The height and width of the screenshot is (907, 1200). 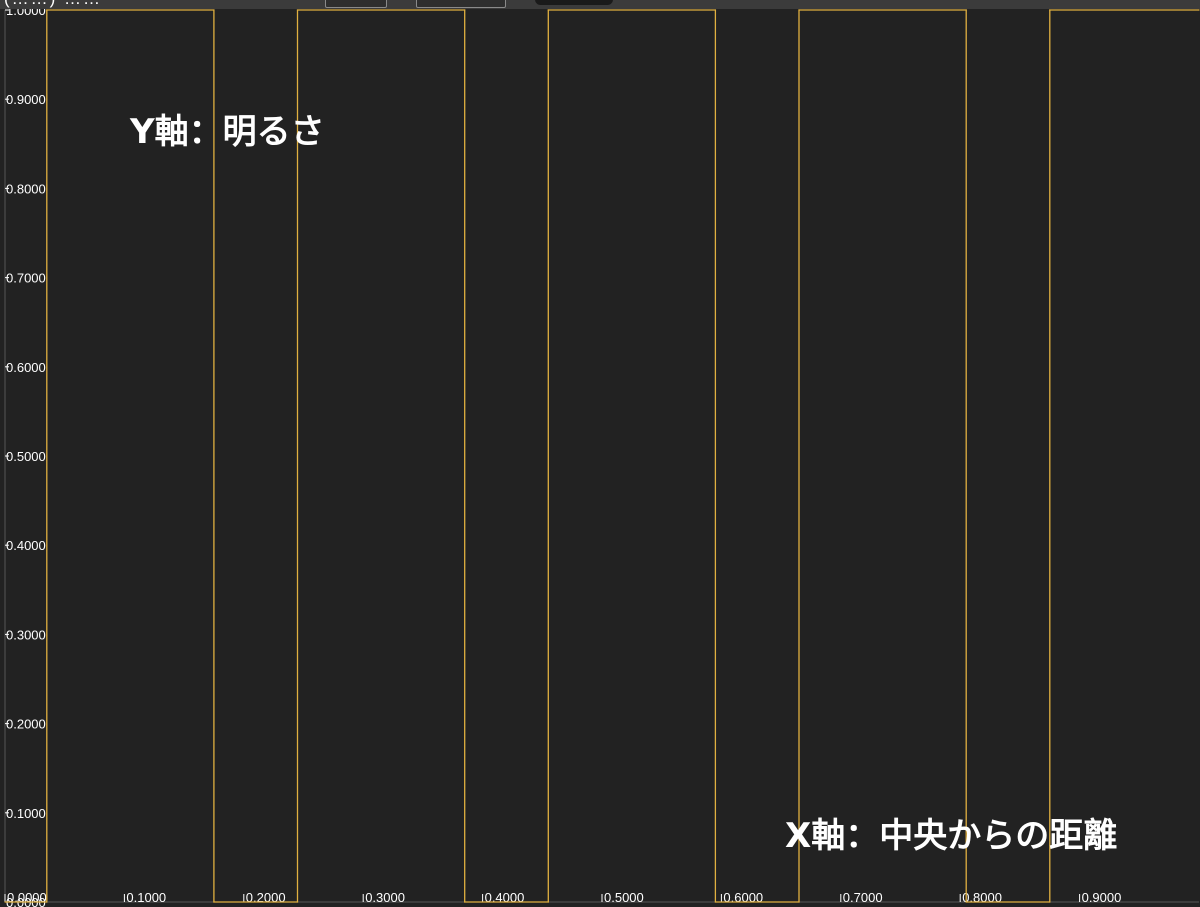 I want to click on x-tick-label: 0.5000, so click(x=624, y=897).